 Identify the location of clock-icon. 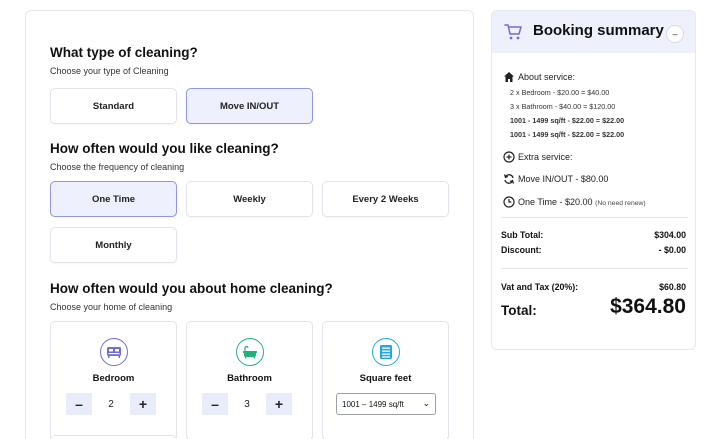
(509, 202).